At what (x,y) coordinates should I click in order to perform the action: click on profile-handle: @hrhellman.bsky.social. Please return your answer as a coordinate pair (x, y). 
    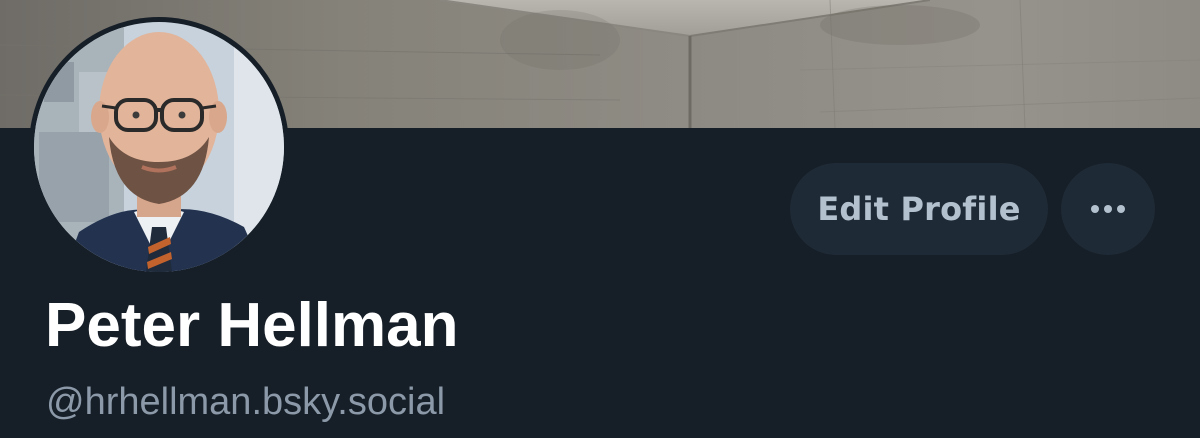
    Looking at the image, I should click on (246, 402).